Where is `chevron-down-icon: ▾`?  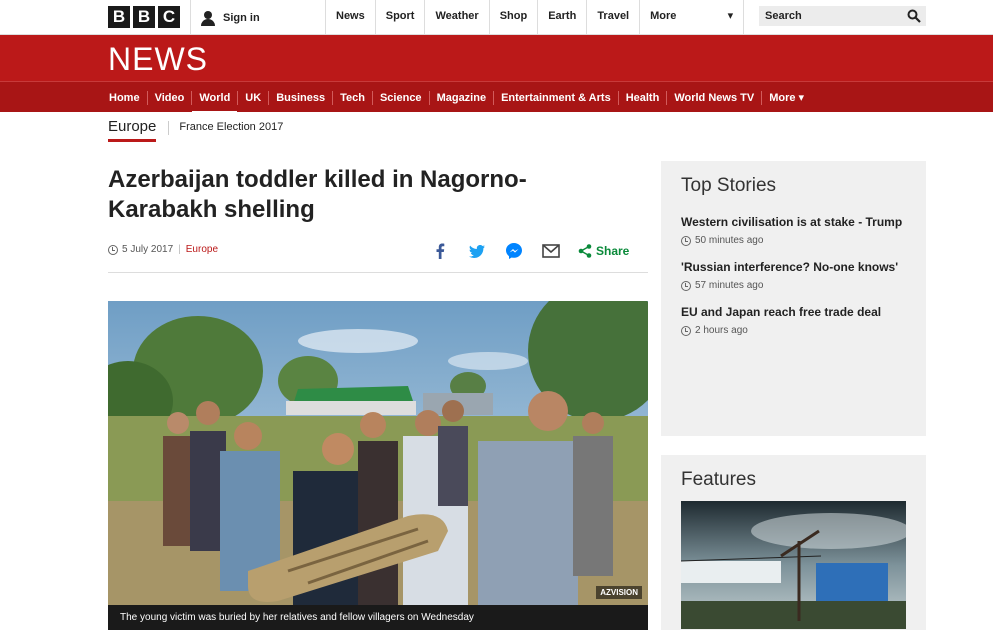 chevron-down-icon: ▾ is located at coordinates (730, 16).